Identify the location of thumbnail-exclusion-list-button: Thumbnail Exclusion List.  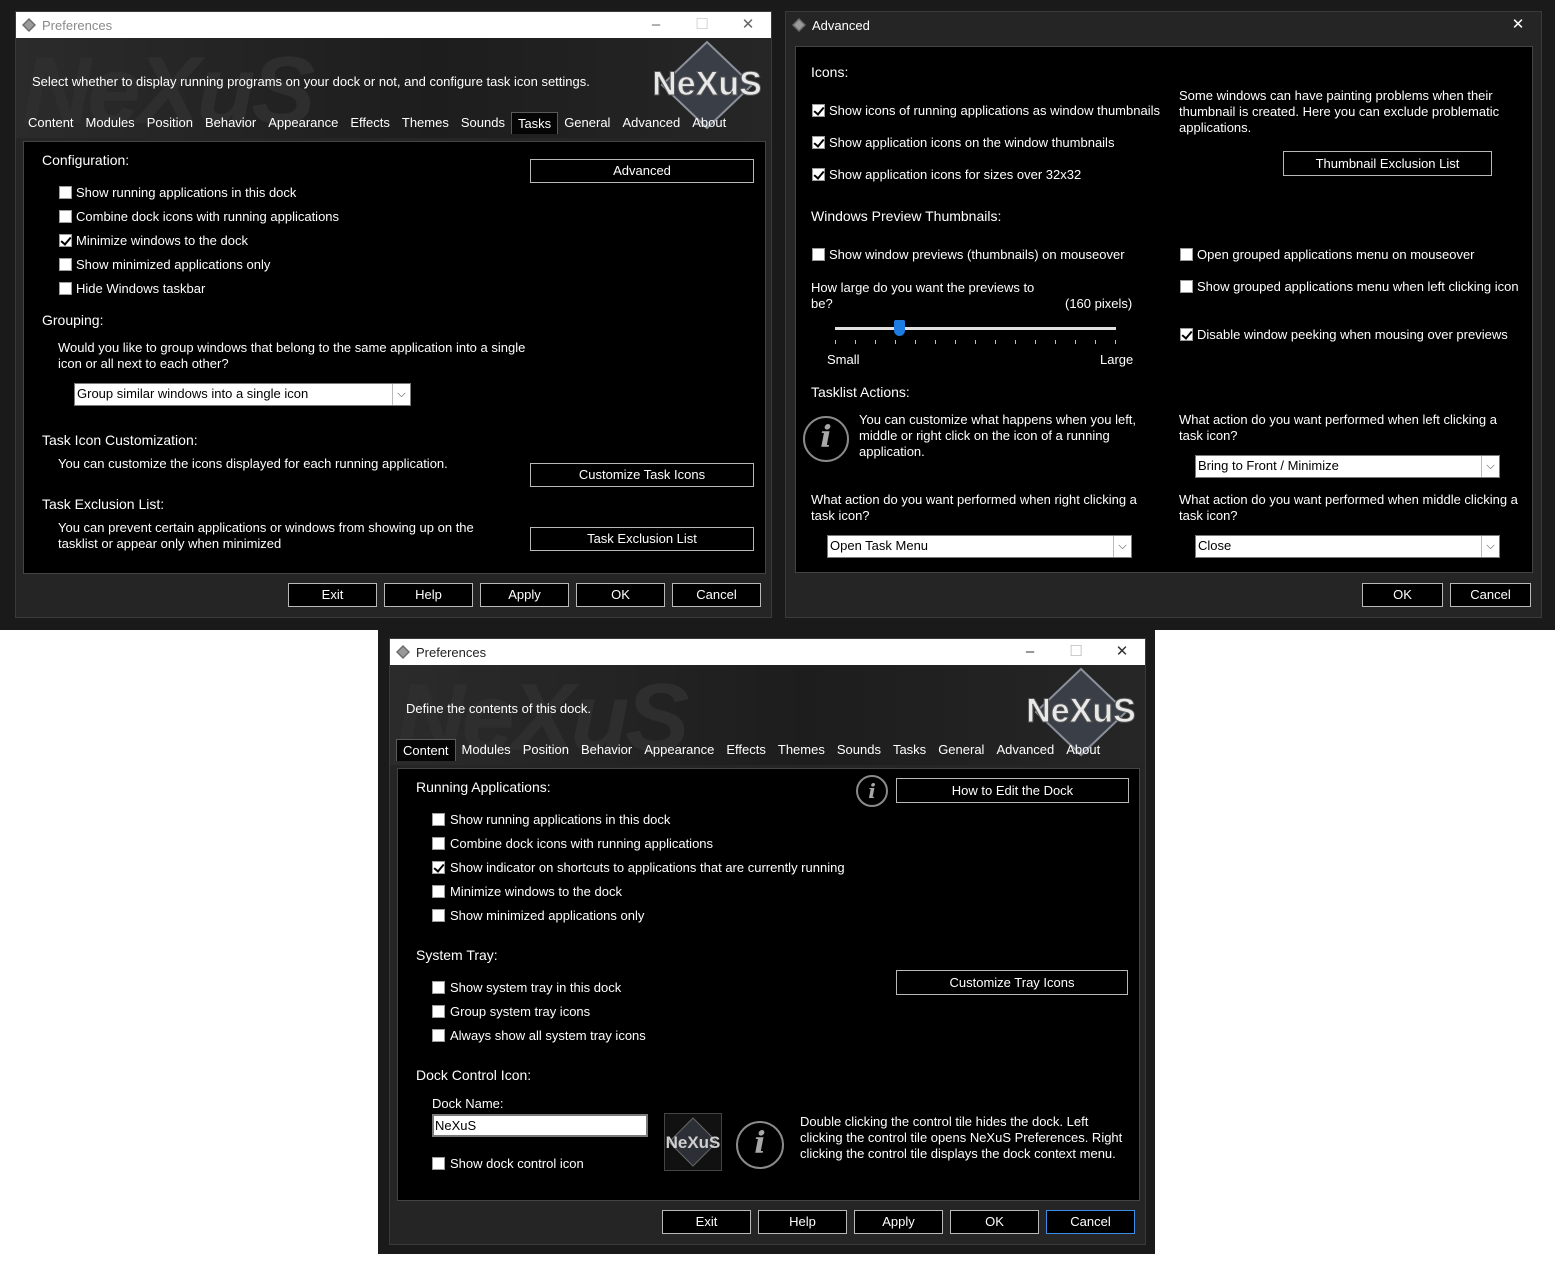
(1387, 163).